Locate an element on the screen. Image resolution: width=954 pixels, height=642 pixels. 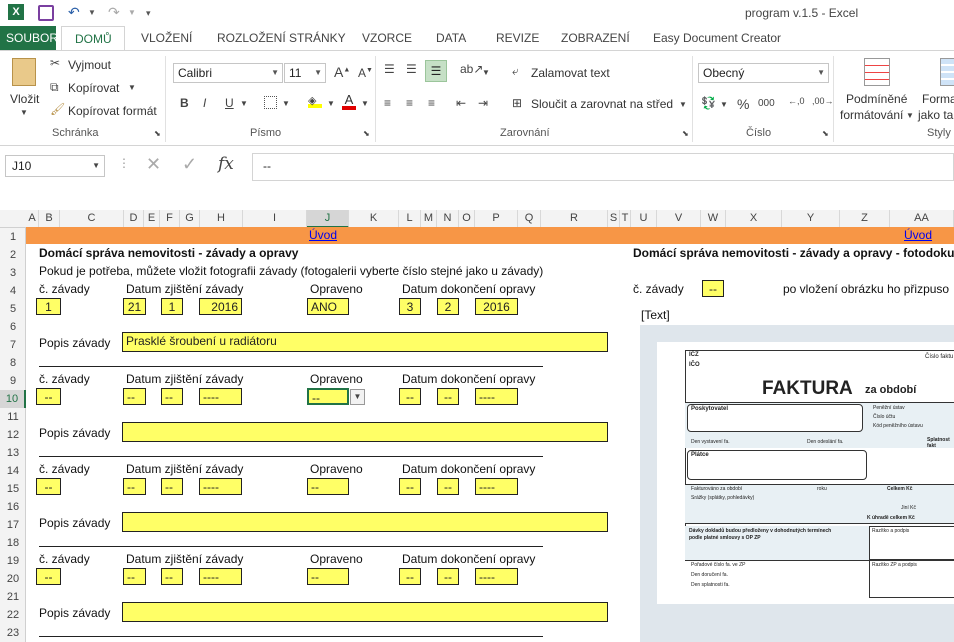
done-day-cell-4: -- is located at coordinates (410, 576).